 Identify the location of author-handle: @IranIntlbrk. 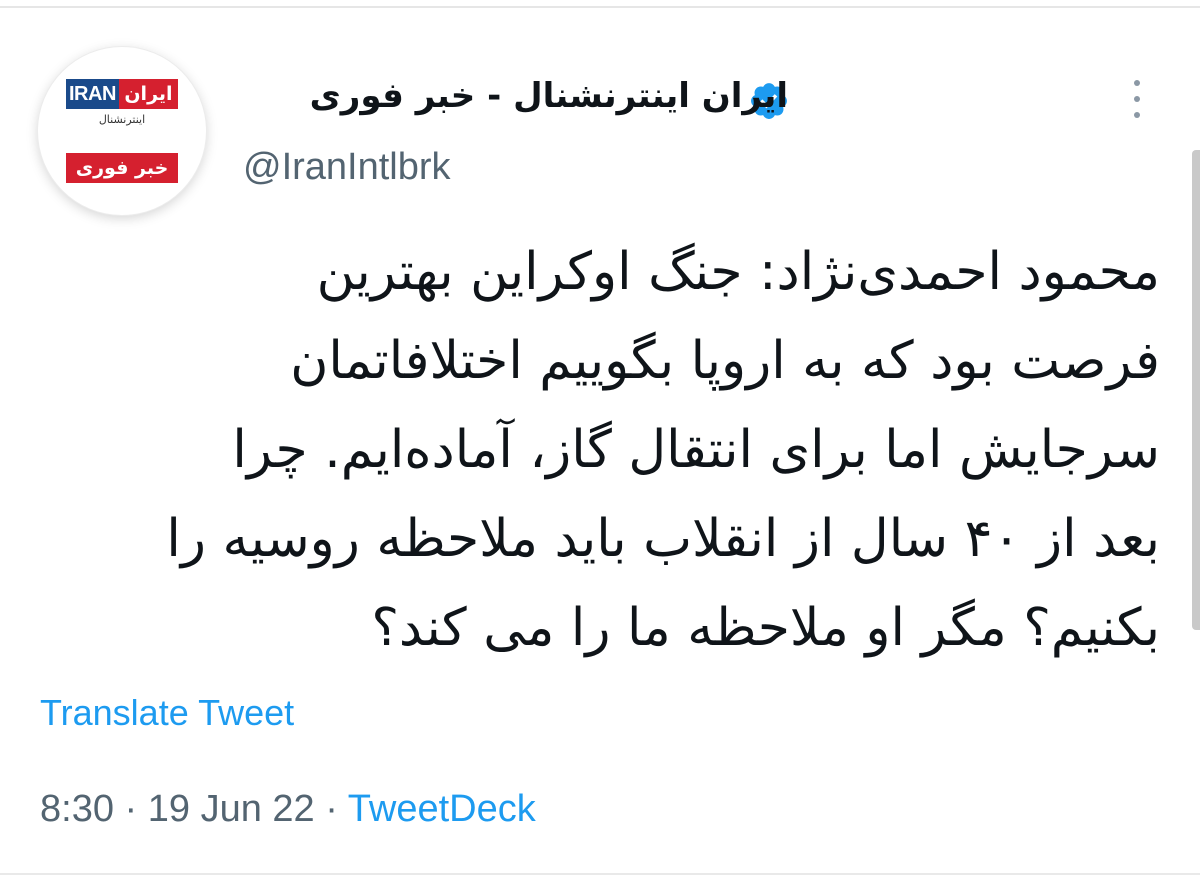
(347, 167).